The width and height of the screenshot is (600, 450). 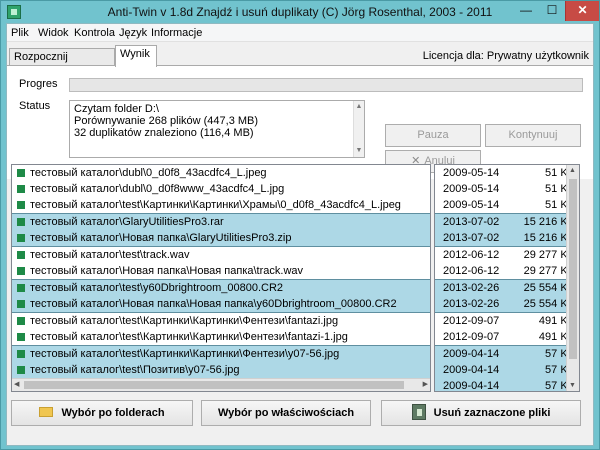 What do you see at coordinates (471, 337) in the screenshot?
I see `result-date: 2012-09-07` at bounding box center [471, 337].